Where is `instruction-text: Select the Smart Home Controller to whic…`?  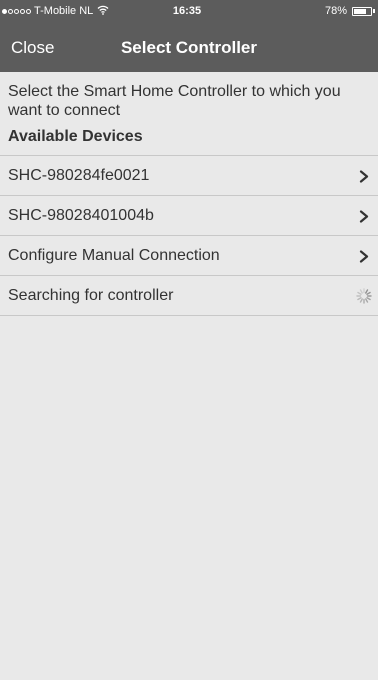 instruction-text: Select the Smart Home Controller to whic… is located at coordinates (174, 101).